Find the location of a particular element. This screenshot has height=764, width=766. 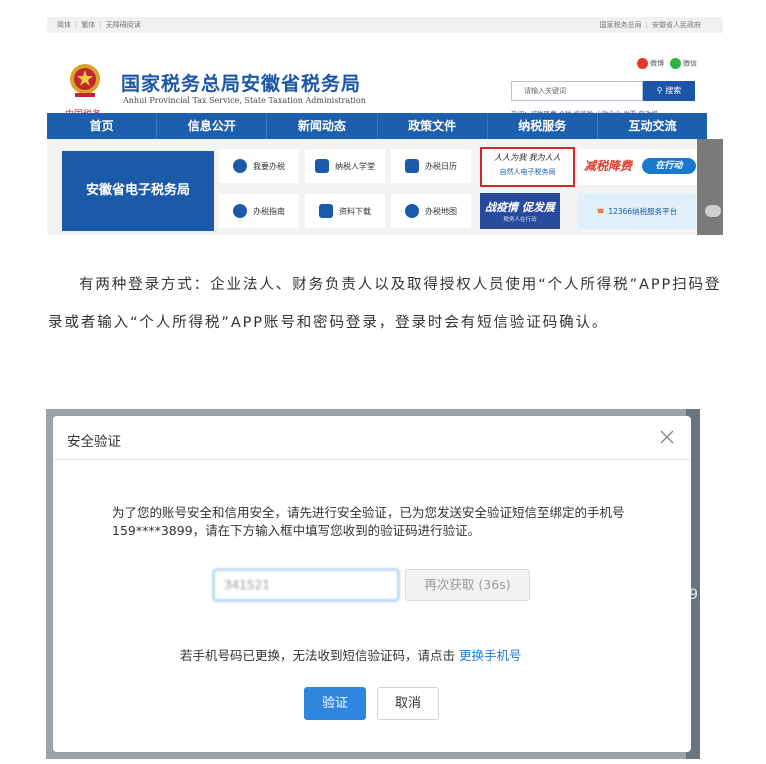

epidemic-banner: 战疫情 促发展 税务人在行动 is located at coordinates (520, 211).